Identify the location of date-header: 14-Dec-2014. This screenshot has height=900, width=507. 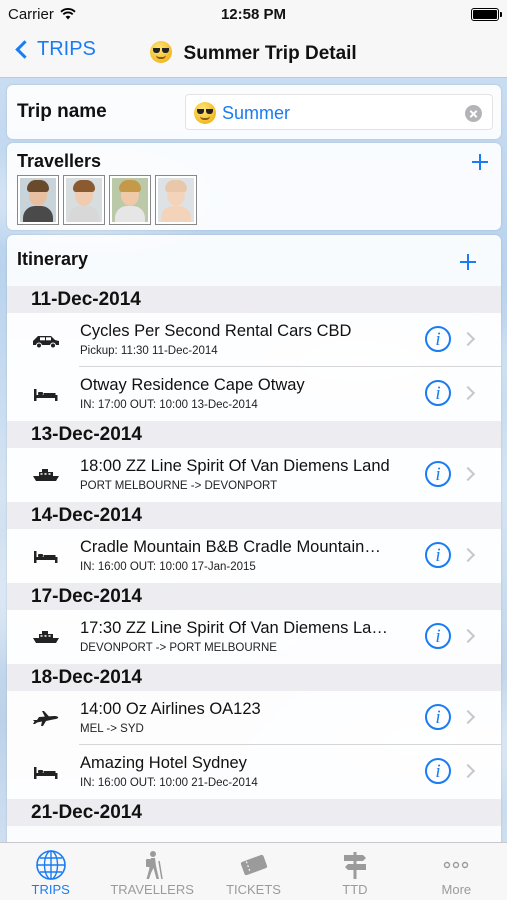
(254, 515).